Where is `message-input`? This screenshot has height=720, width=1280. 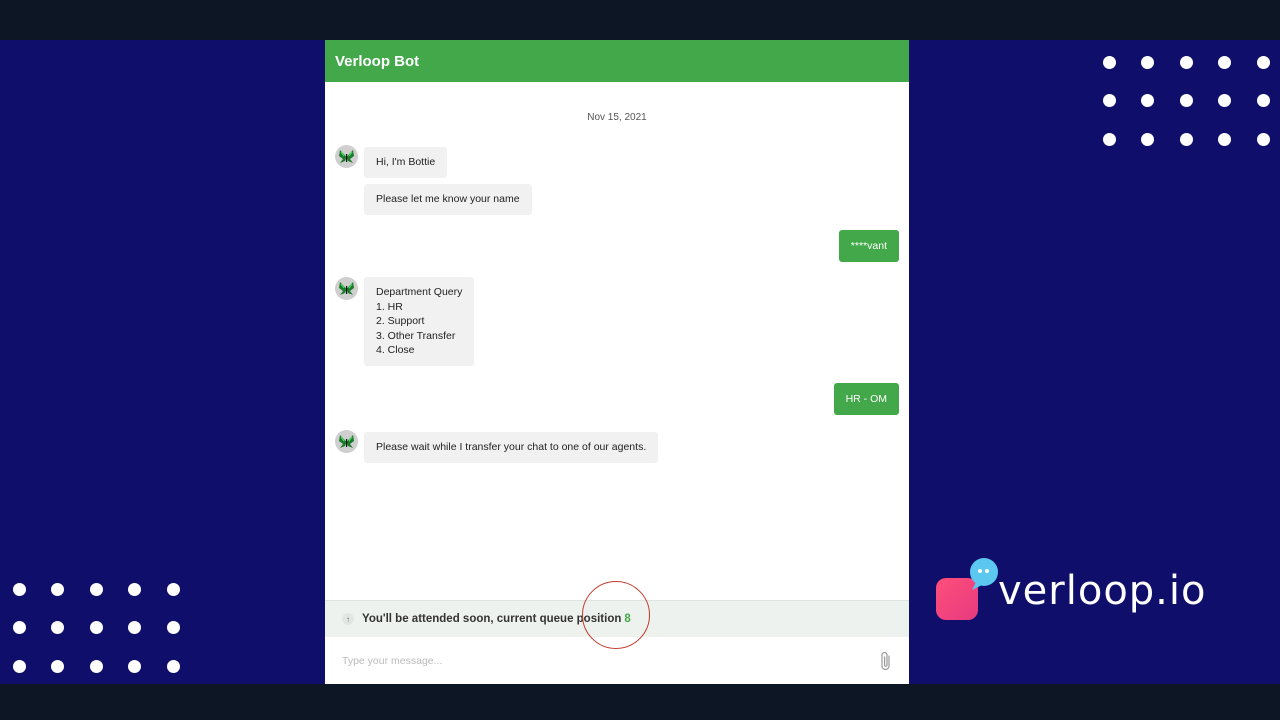 message-input is located at coordinates (592, 660).